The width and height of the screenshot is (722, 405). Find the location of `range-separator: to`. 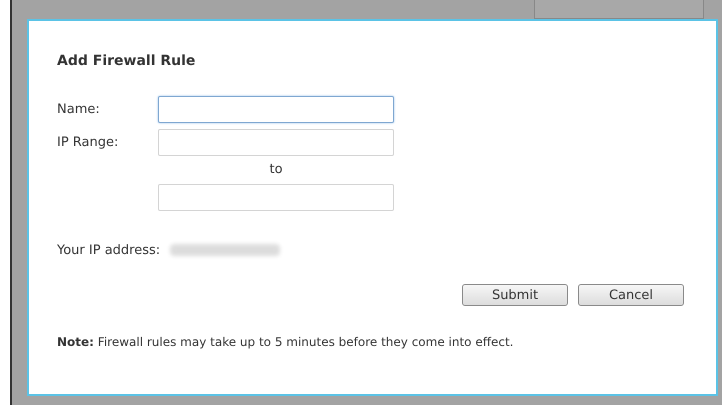

range-separator: to is located at coordinates (276, 170).